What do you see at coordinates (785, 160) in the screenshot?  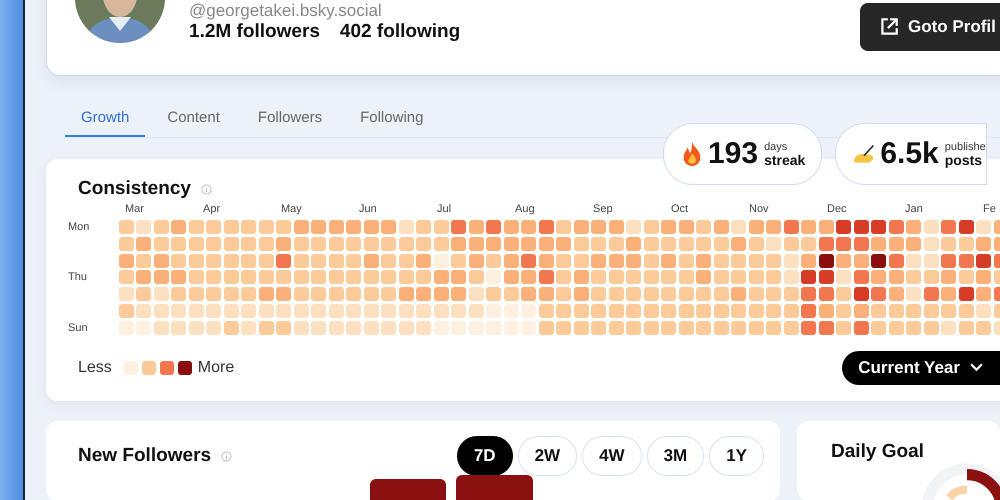 I see `stat-label: streak` at bounding box center [785, 160].